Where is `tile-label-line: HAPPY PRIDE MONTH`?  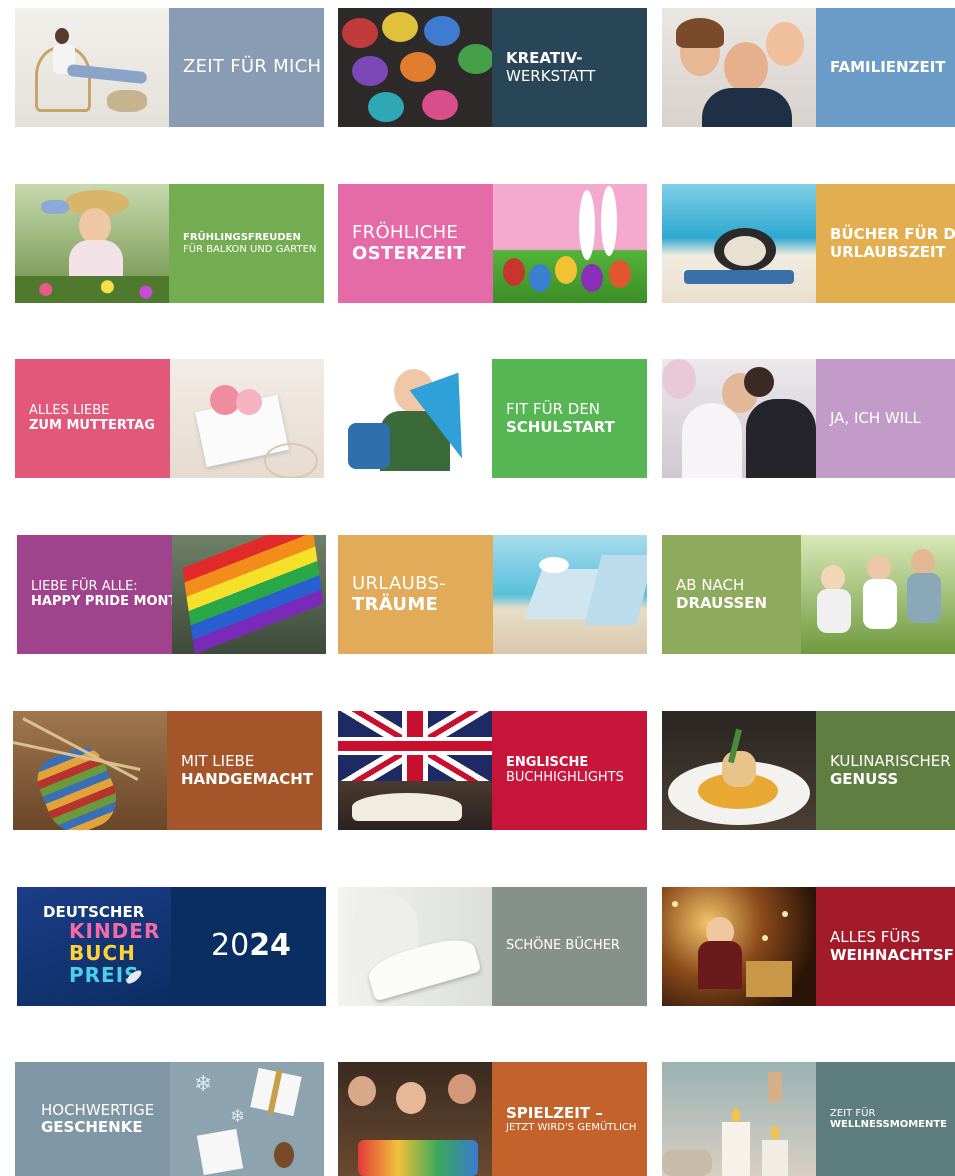
tile-label-line: HAPPY PRIDE MONTH is located at coordinates (101, 601).